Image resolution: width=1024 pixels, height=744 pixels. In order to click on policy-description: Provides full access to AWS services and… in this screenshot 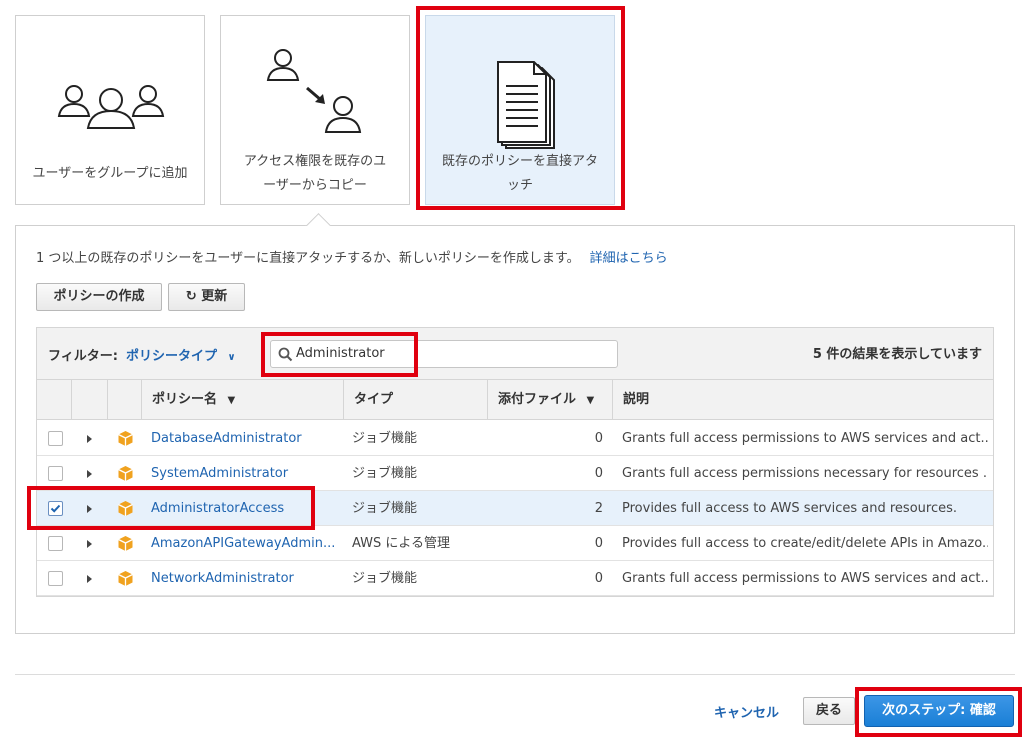, I will do `click(789, 508)`.